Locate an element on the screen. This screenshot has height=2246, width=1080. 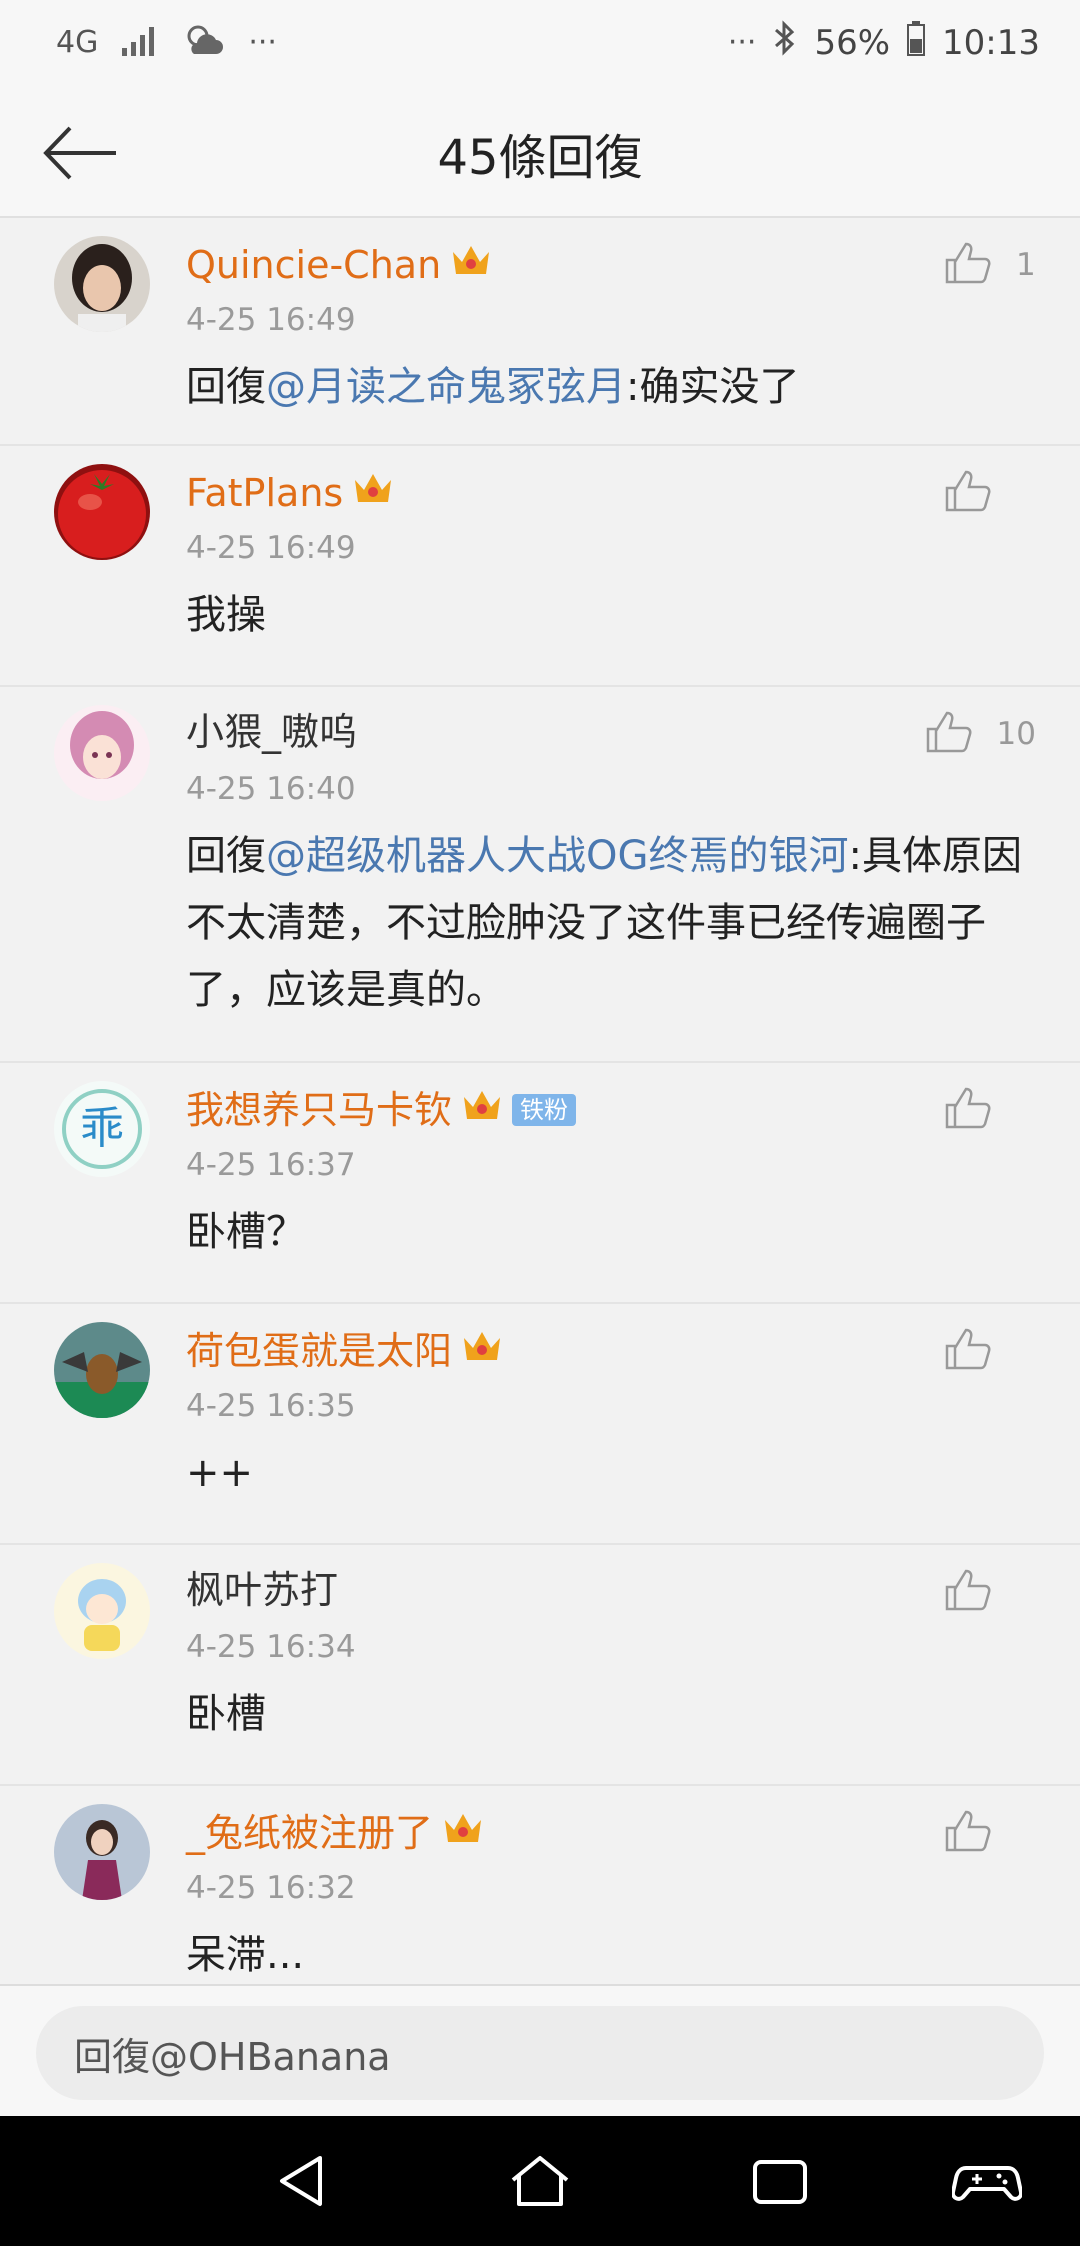
timestamp: 4-25 16:32 is located at coordinates (271, 1888).